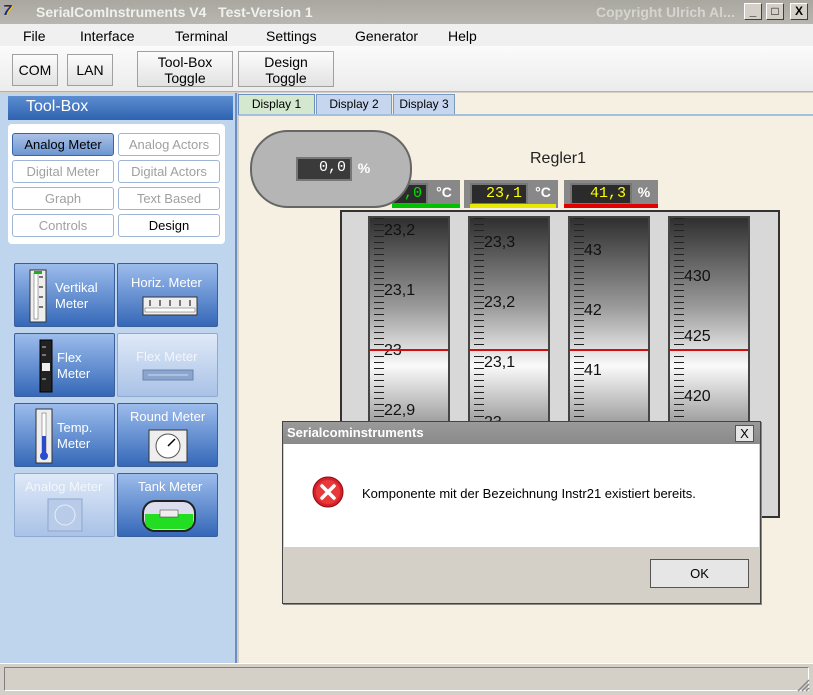 The height and width of the screenshot is (695, 813). Describe the element at coordinates (169, 171) in the screenshot. I see `category-digital-actors: Digital Actors` at that location.